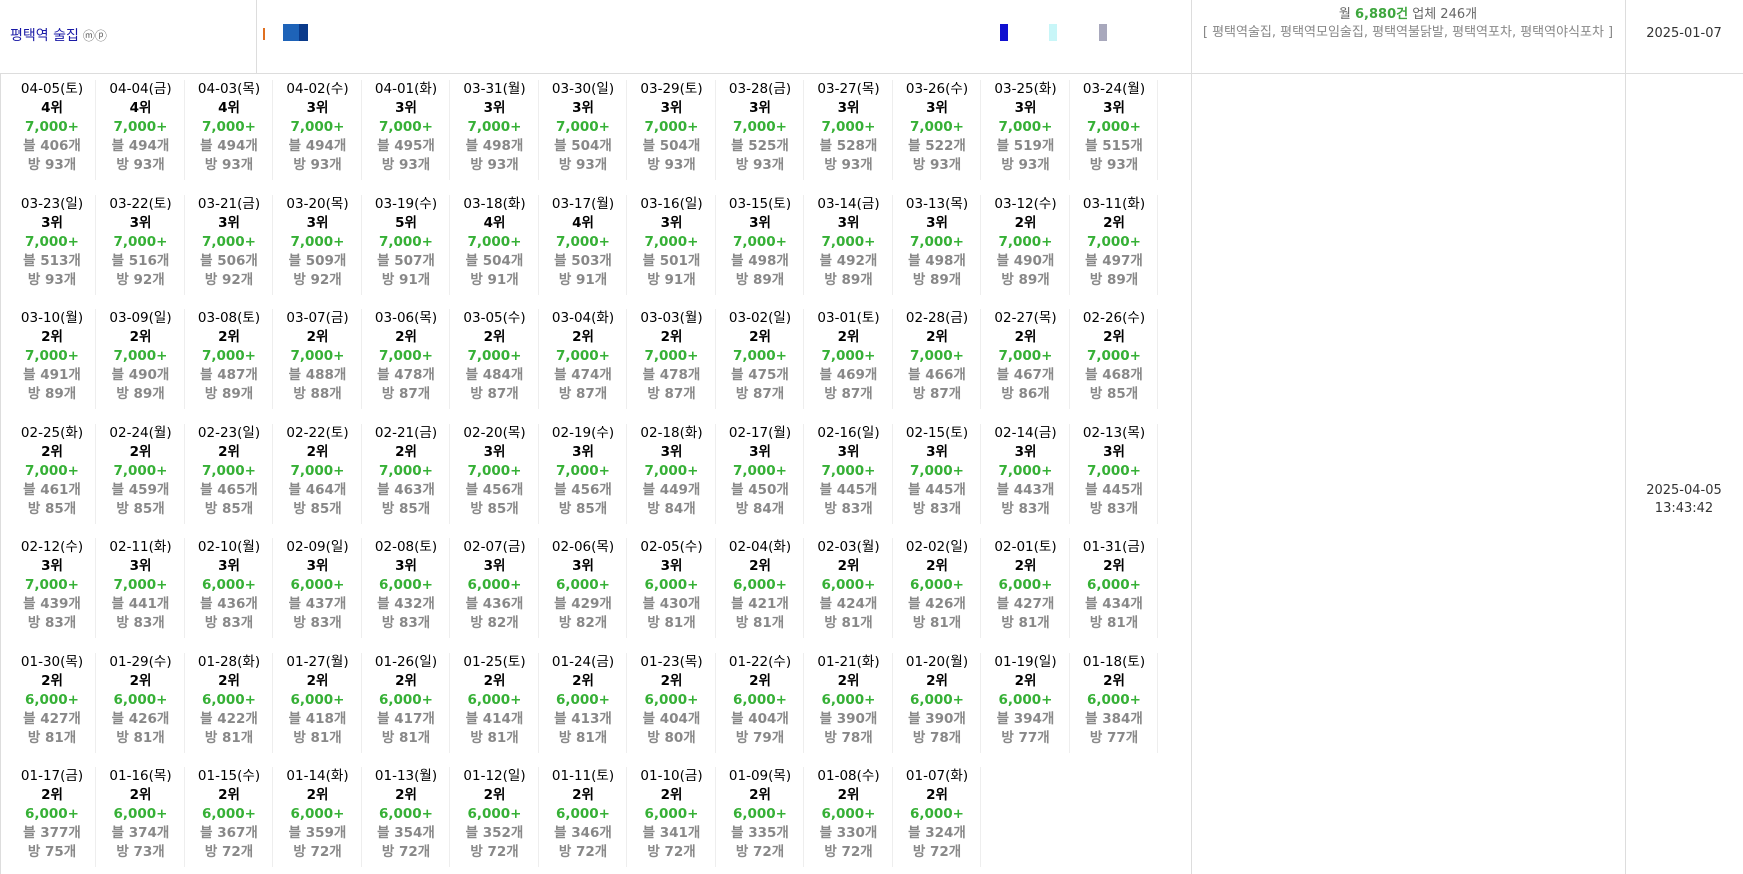 Image resolution: width=1743 pixels, height=874 pixels. I want to click on day-date: 03-08(토), so click(229, 318).